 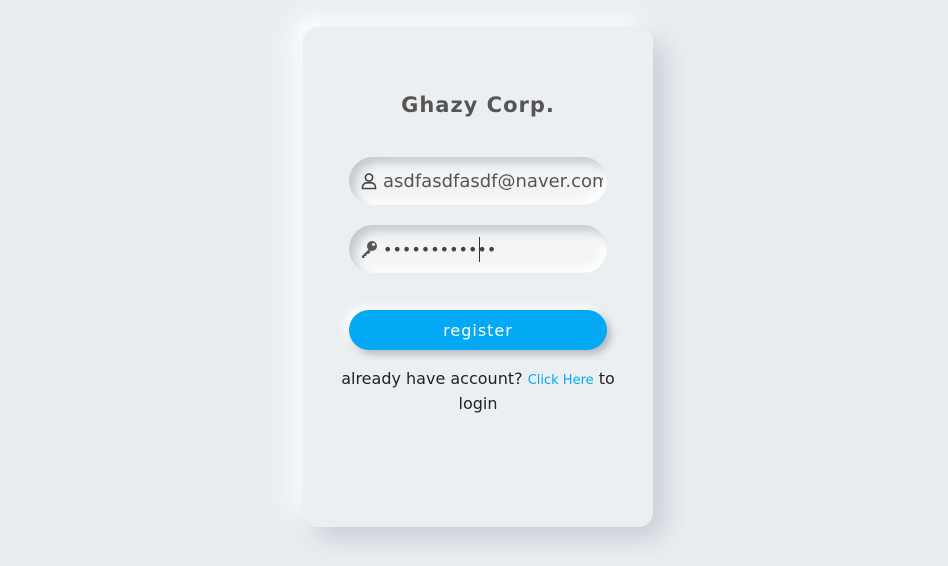 What do you see at coordinates (369, 249) in the screenshot?
I see `key-icon` at bounding box center [369, 249].